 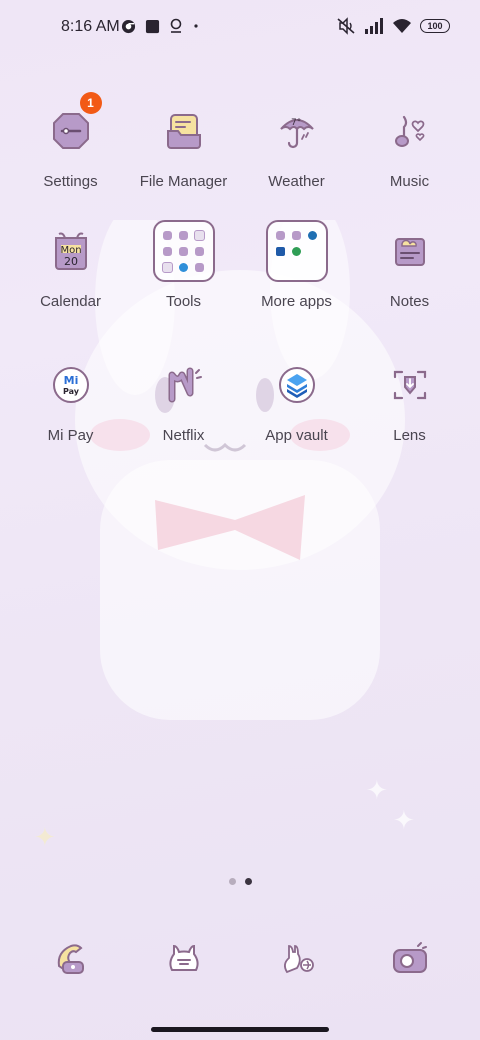 What do you see at coordinates (296, 301) in the screenshot?
I see `app-label: More apps` at bounding box center [296, 301].